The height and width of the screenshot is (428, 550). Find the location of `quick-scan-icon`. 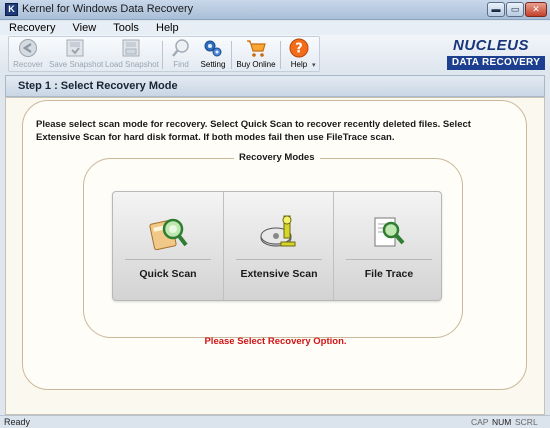

quick-scan-icon is located at coordinates (168, 234).